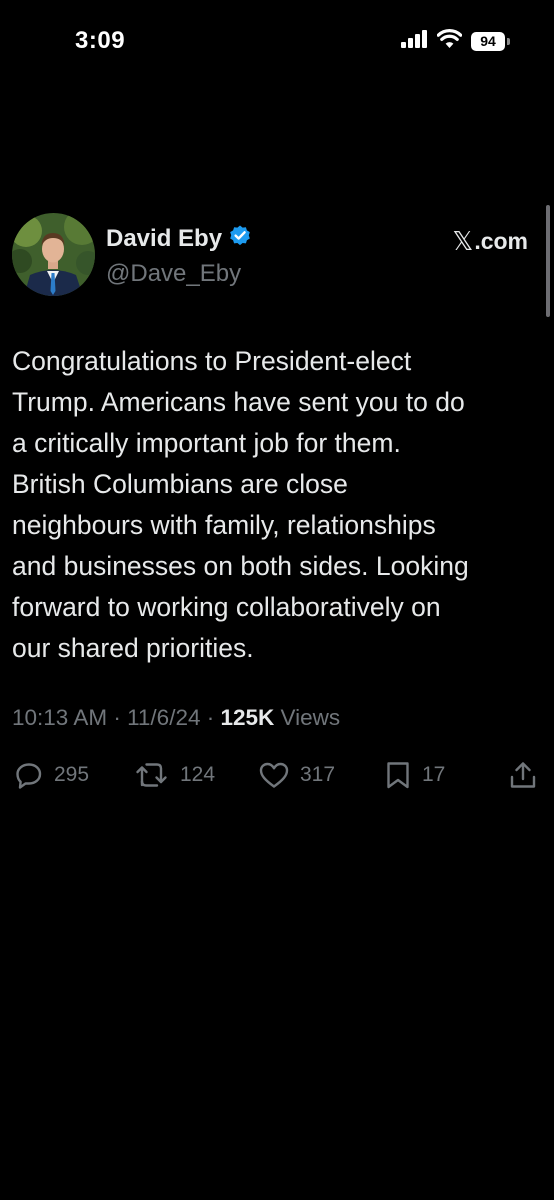 This screenshot has height=1200, width=554. Describe the element at coordinates (434, 774) in the screenshot. I see `bookmark-count: 17` at that location.